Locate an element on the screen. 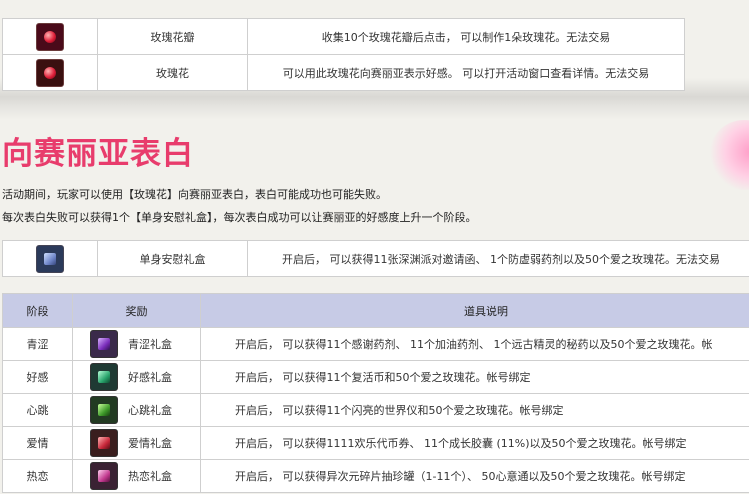  reward-name: 爱情礼盒 is located at coordinates (150, 443).